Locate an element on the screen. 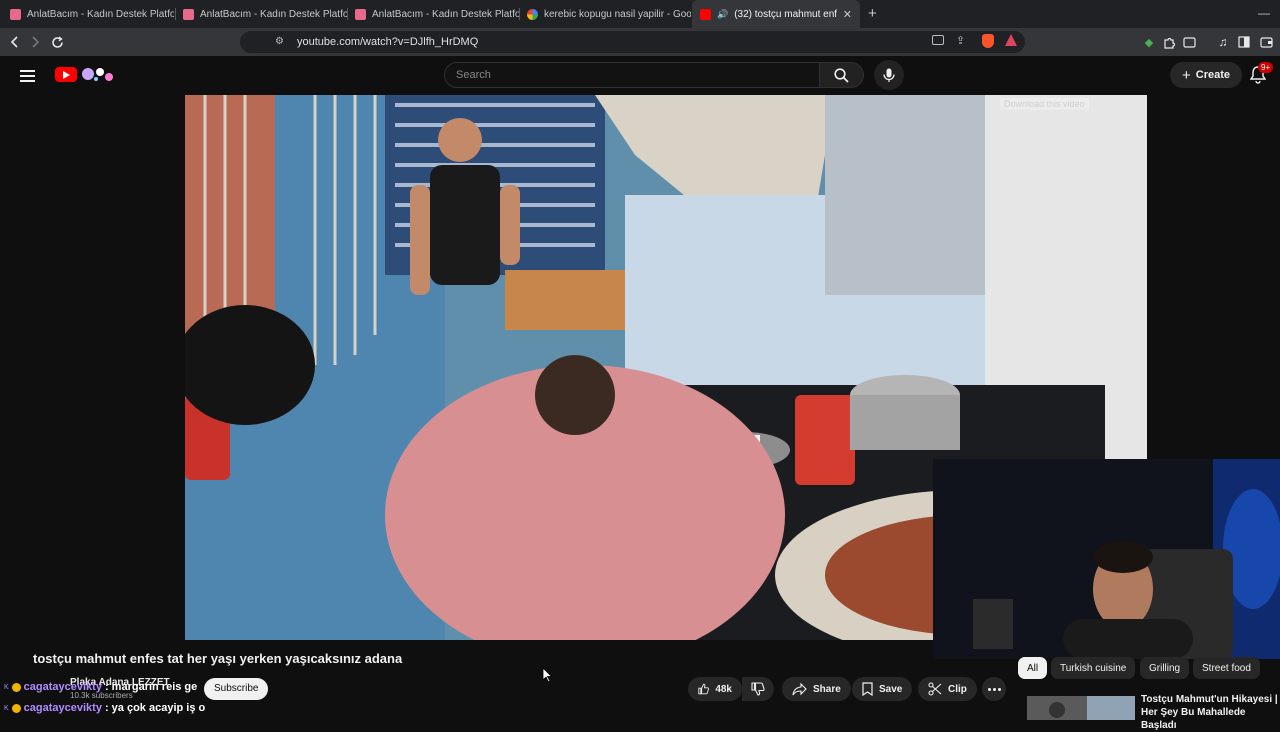 This screenshot has width=1280, height=732. search-button is located at coordinates (842, 75).